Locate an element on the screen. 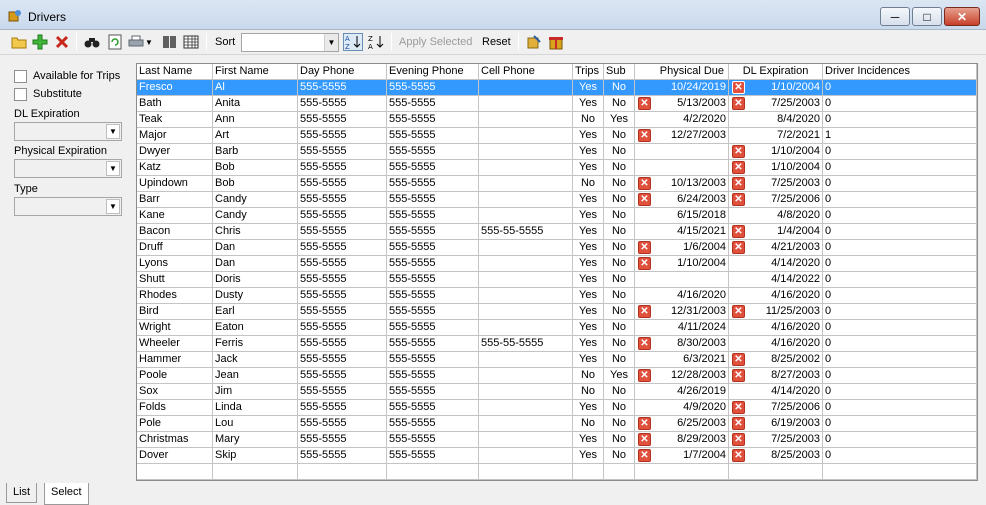  cell-dl-expiration: 4/8/2020 is located at coordinates (776, 215).